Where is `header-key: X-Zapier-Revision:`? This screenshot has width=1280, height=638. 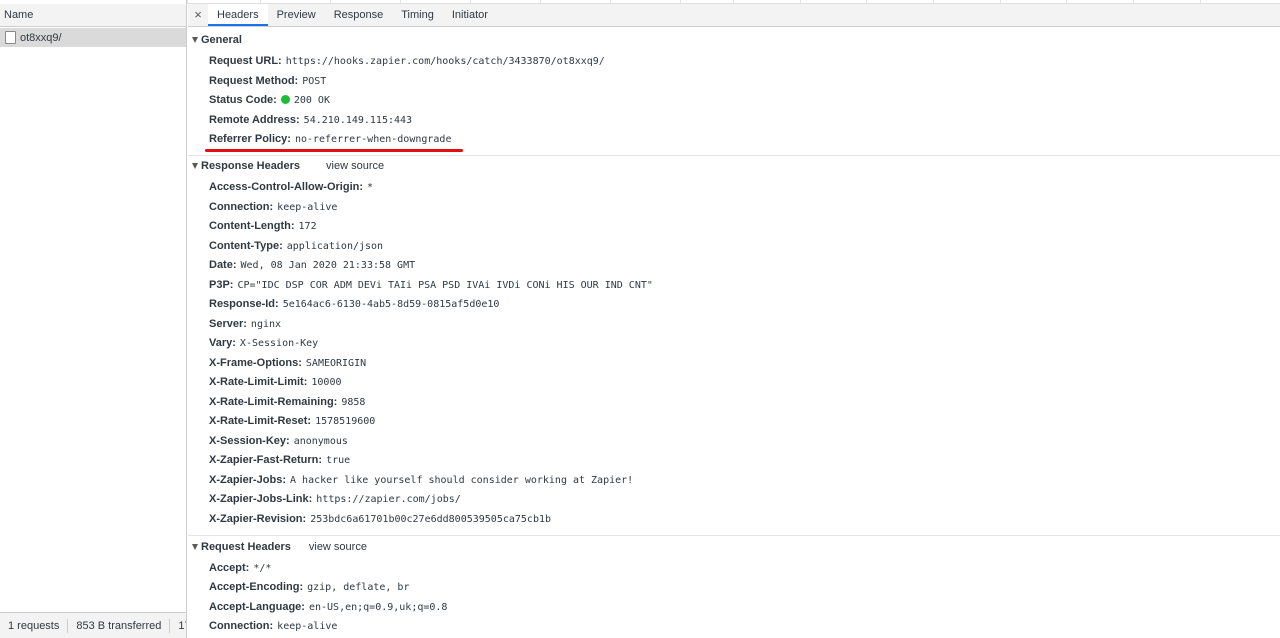
header-key: X-Zapier-Revision: is located at coordinates (258, 519).